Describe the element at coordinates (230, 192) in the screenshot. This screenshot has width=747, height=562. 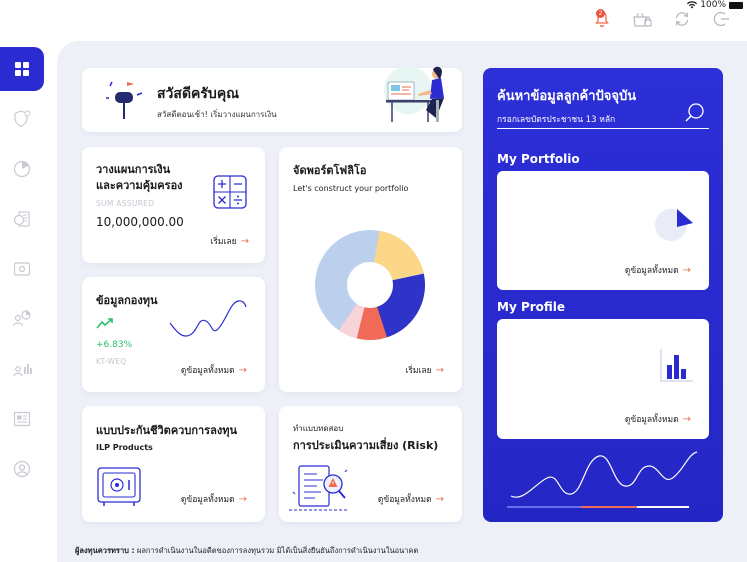
I see `calculator-icon` at that location.